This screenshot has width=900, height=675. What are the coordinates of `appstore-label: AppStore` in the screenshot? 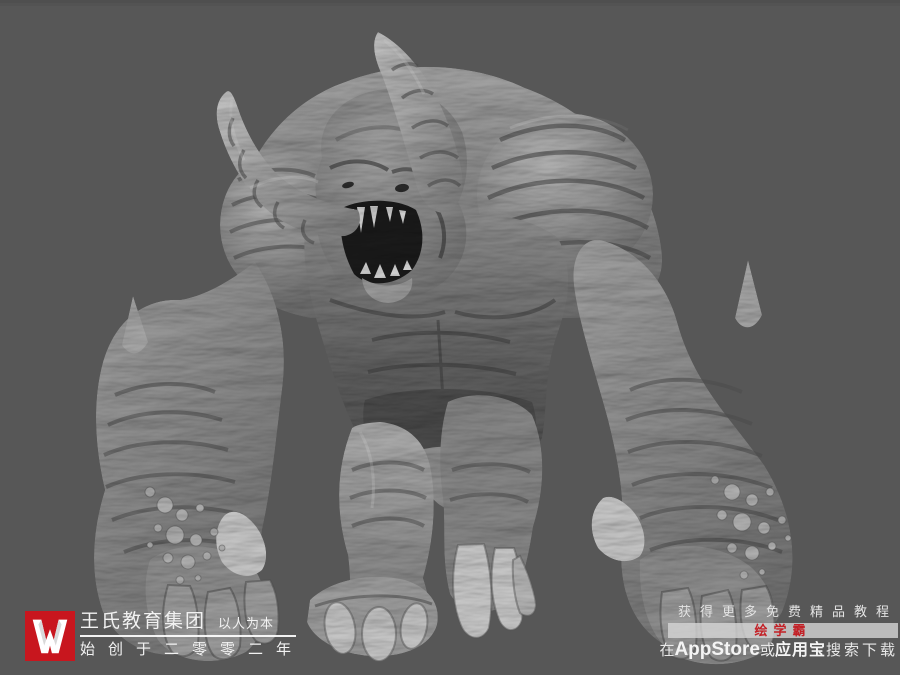 It's located at (717, 649).